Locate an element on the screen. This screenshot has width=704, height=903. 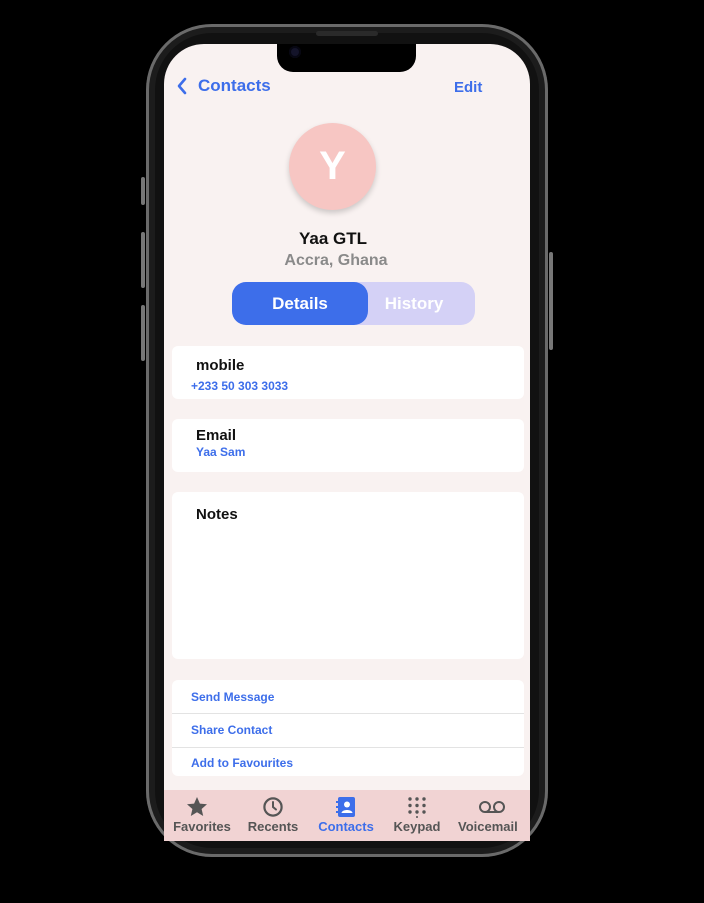
back-button: Contacts is located at coordinates (223, 86).